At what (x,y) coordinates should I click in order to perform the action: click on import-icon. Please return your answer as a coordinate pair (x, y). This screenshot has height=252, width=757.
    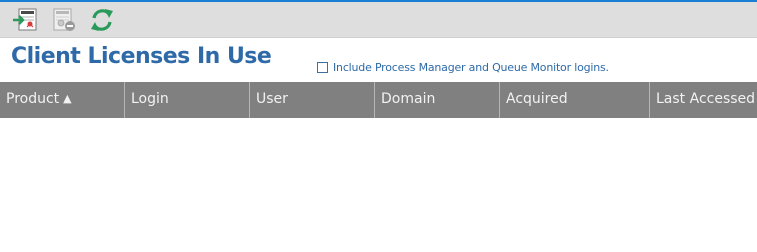
    Looking at the image, I should click on (25, 19).